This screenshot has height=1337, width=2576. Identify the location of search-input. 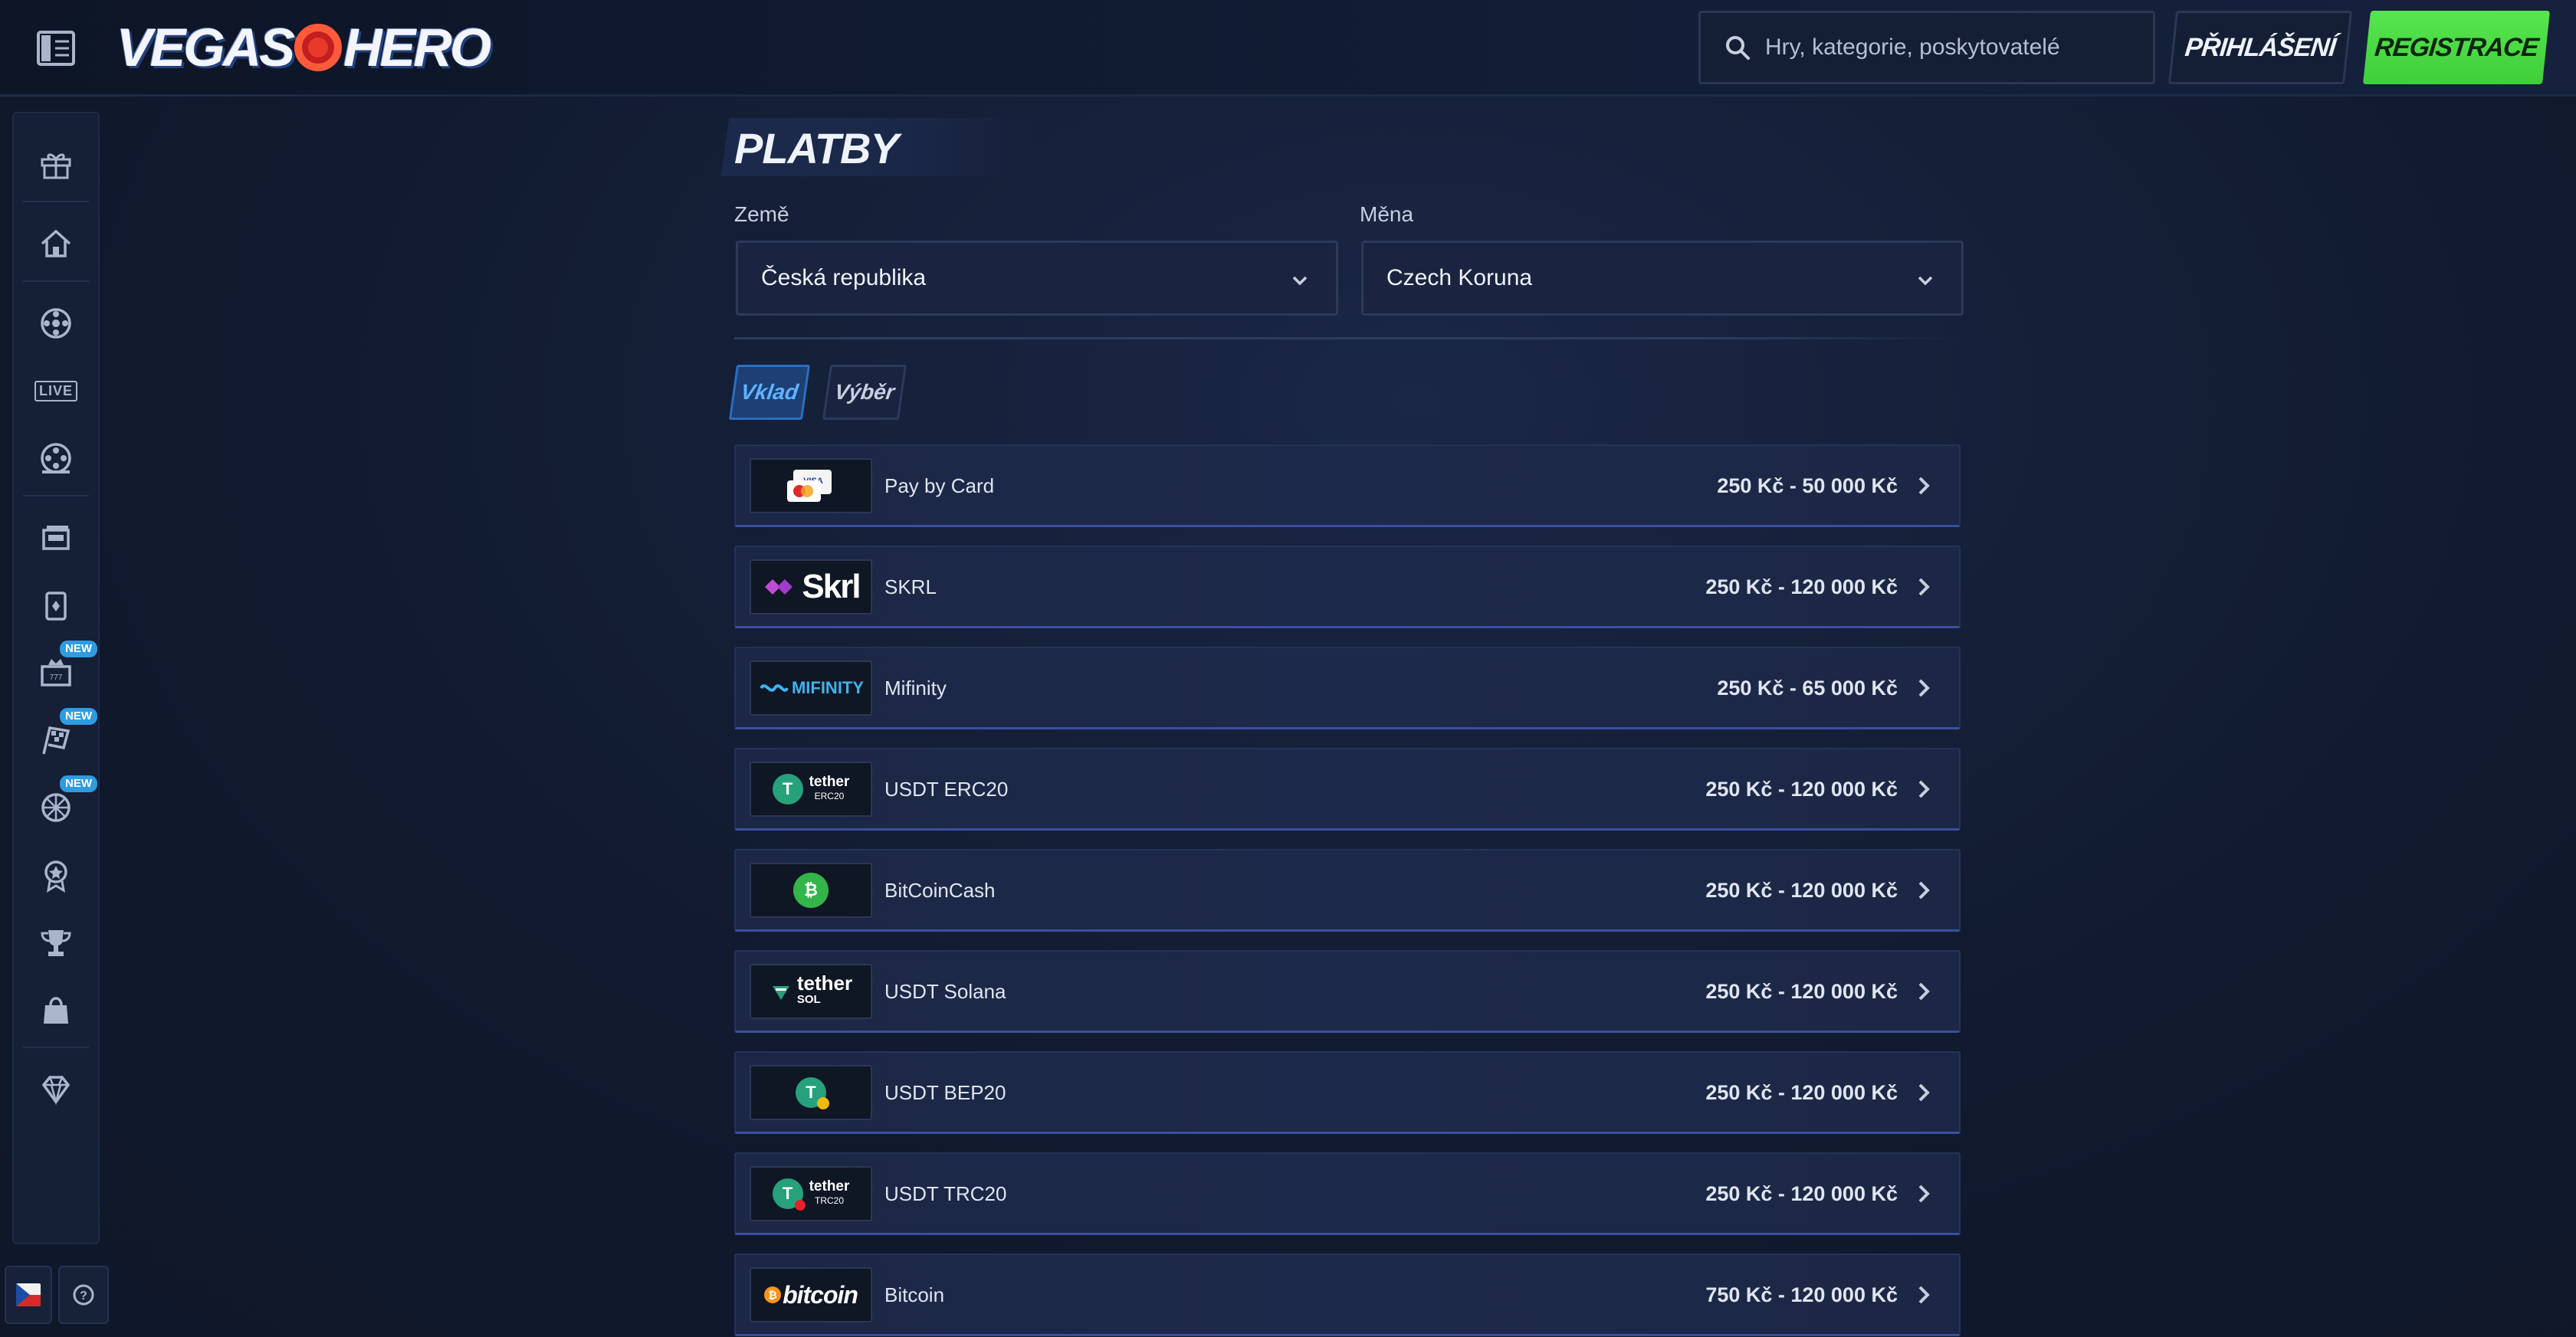
(1949, 47).